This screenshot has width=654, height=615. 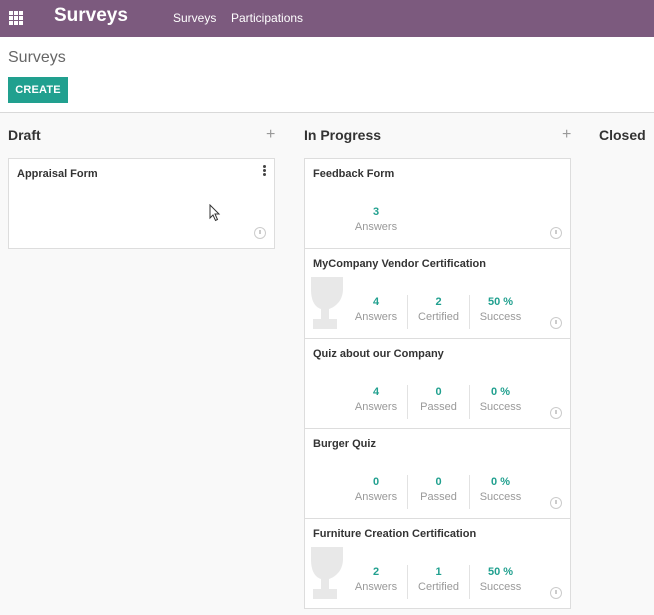 I want to click on kanban-card-appraisal-form: Appraisal Form, so click(x=141, y=203).